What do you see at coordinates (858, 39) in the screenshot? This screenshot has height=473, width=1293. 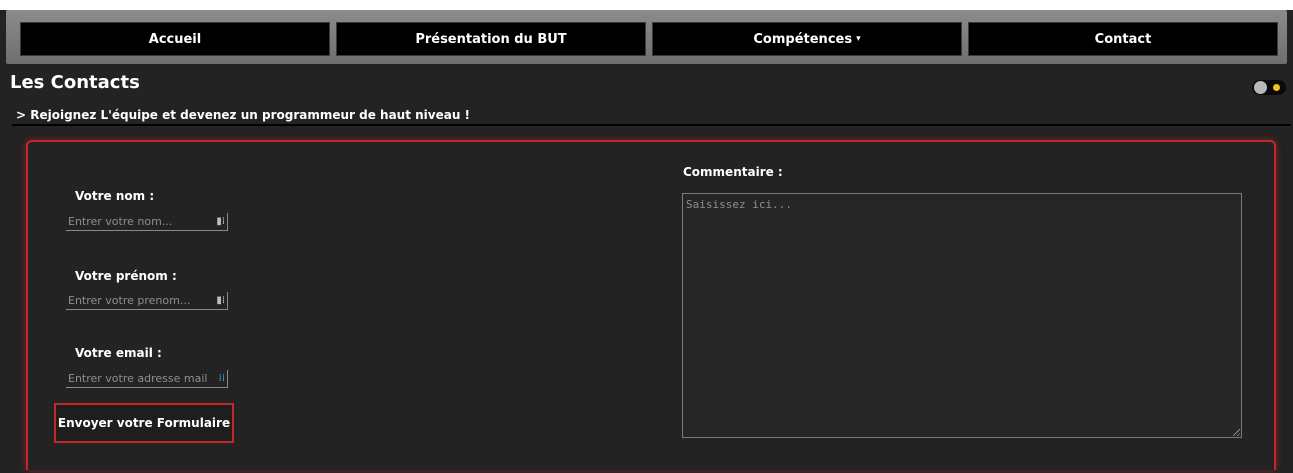 I see `chevron-down-icon: ▾` at bounding box center [858, 39].